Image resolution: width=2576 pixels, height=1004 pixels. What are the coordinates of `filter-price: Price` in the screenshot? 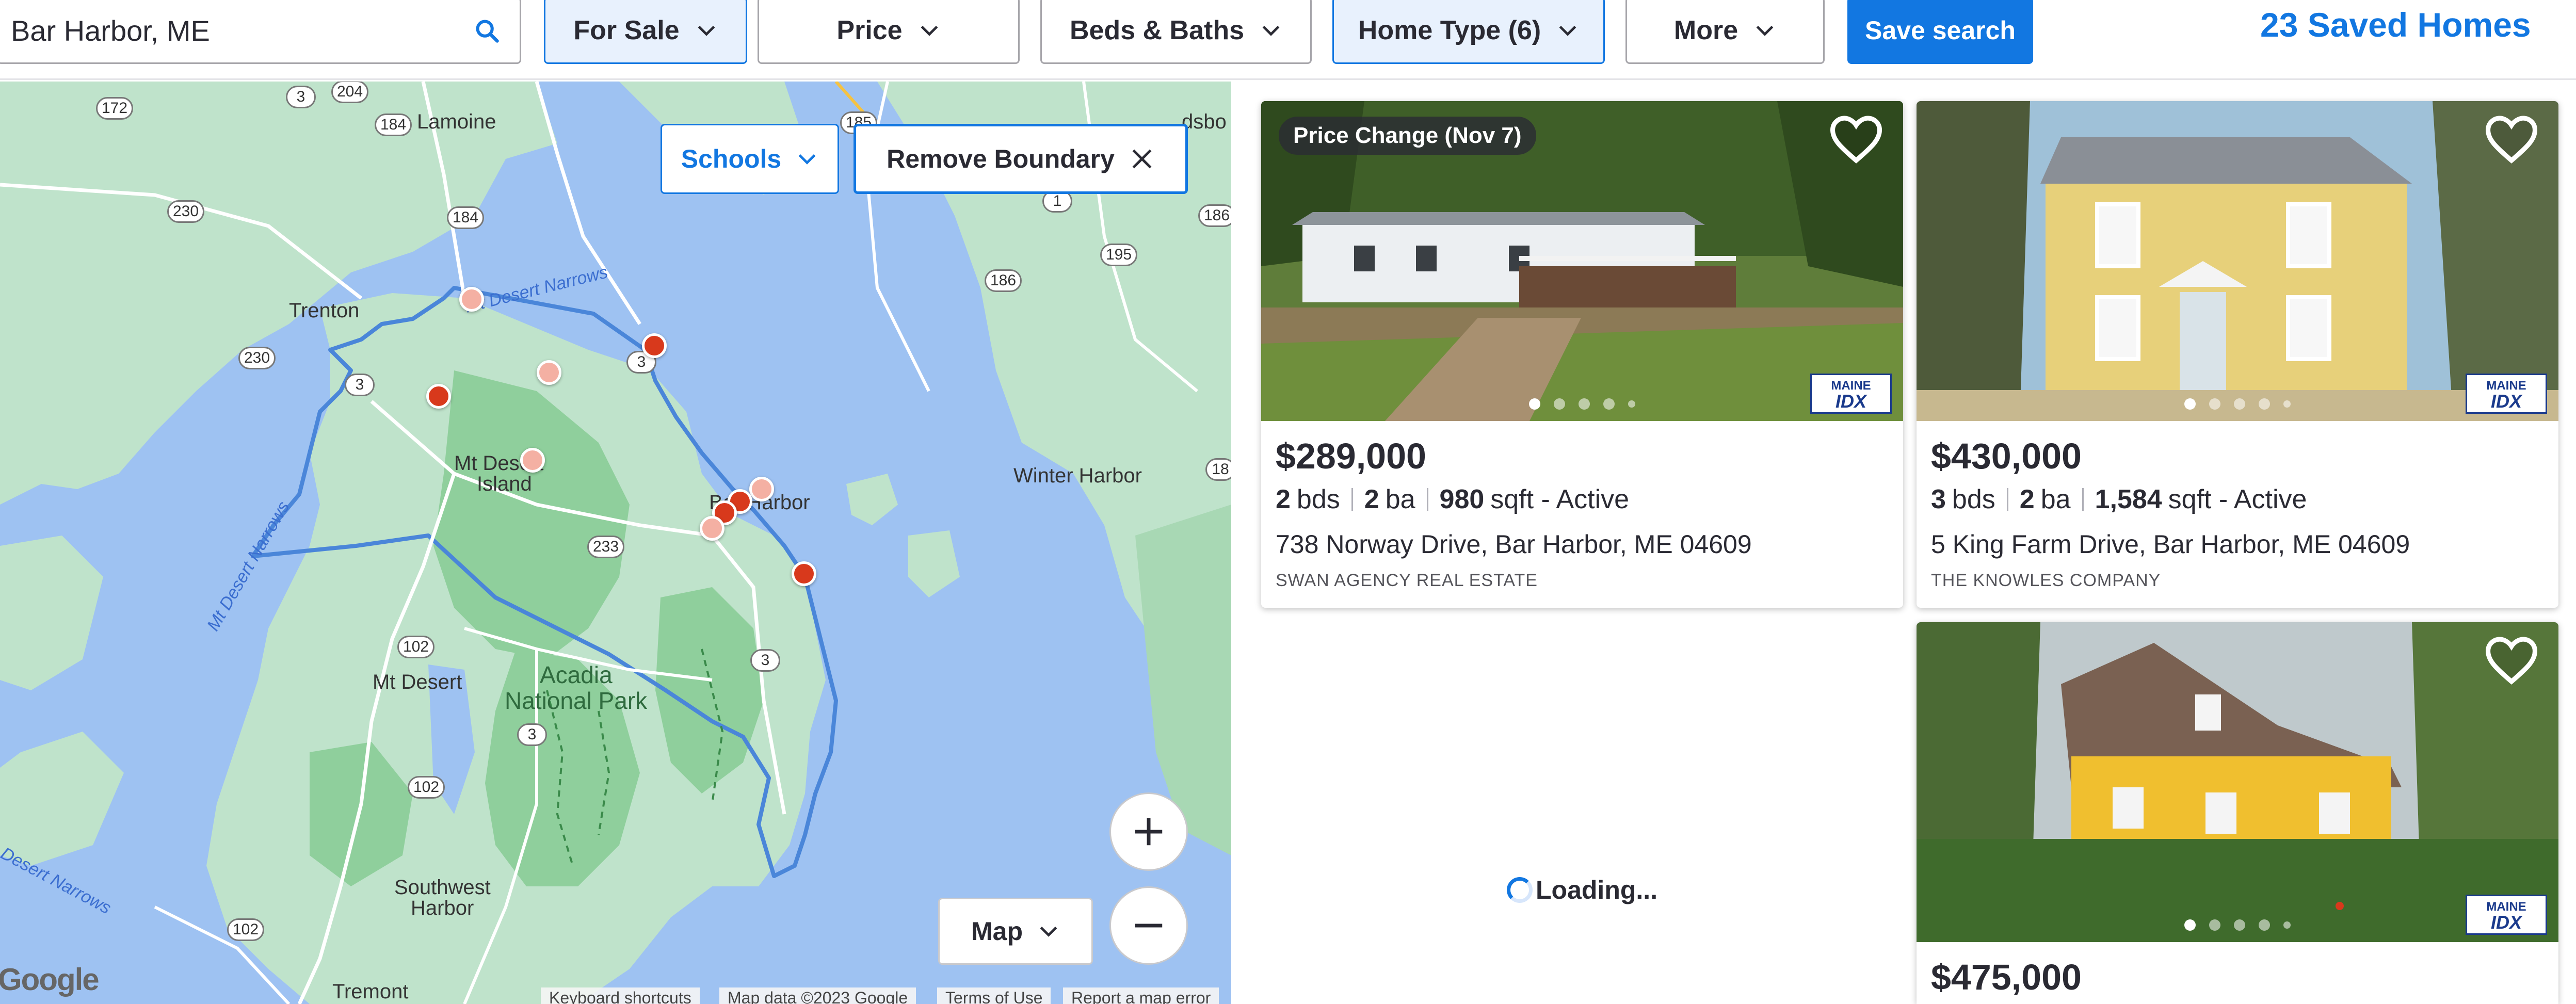 It's located at (889, 32).